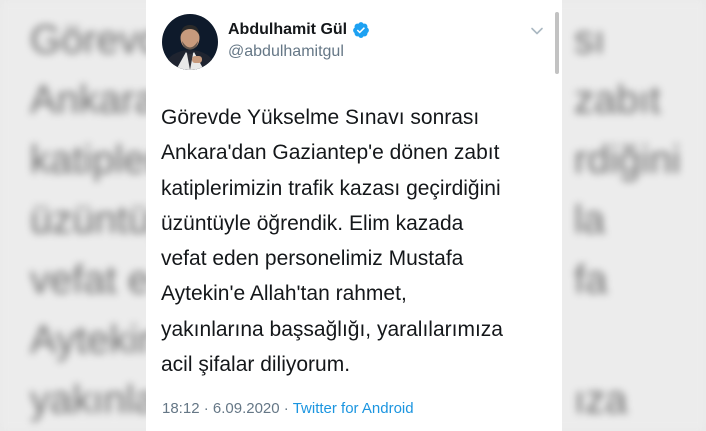 The height and width of the screenshot is (431, 706). What do you see at coordinates (601, 400) in the screenshot?
I see `background-text-line: ıza` at bounding box center [601, 400].